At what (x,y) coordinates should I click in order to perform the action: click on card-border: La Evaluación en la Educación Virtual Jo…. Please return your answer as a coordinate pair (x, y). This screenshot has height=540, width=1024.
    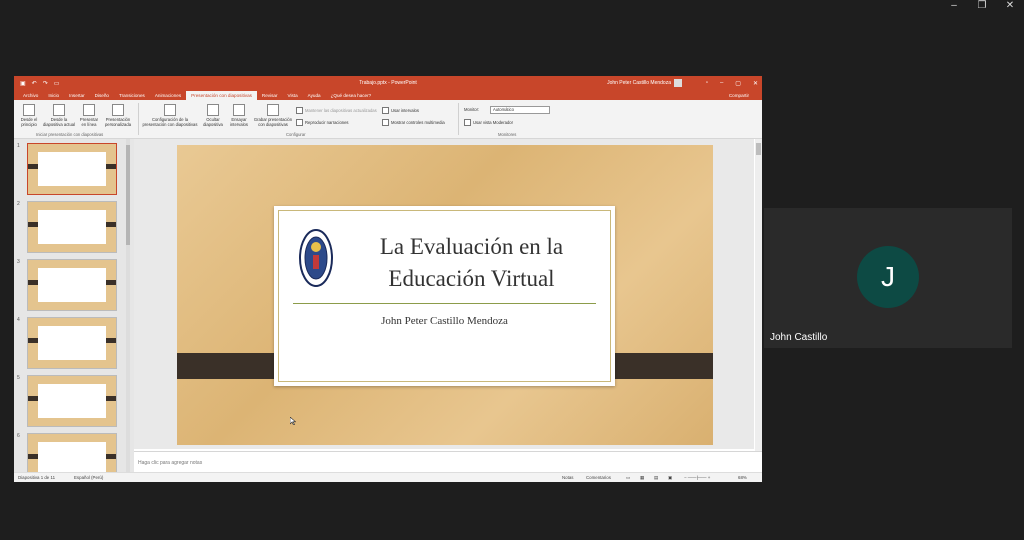
    Looking at the image, I should click on (444, 296).